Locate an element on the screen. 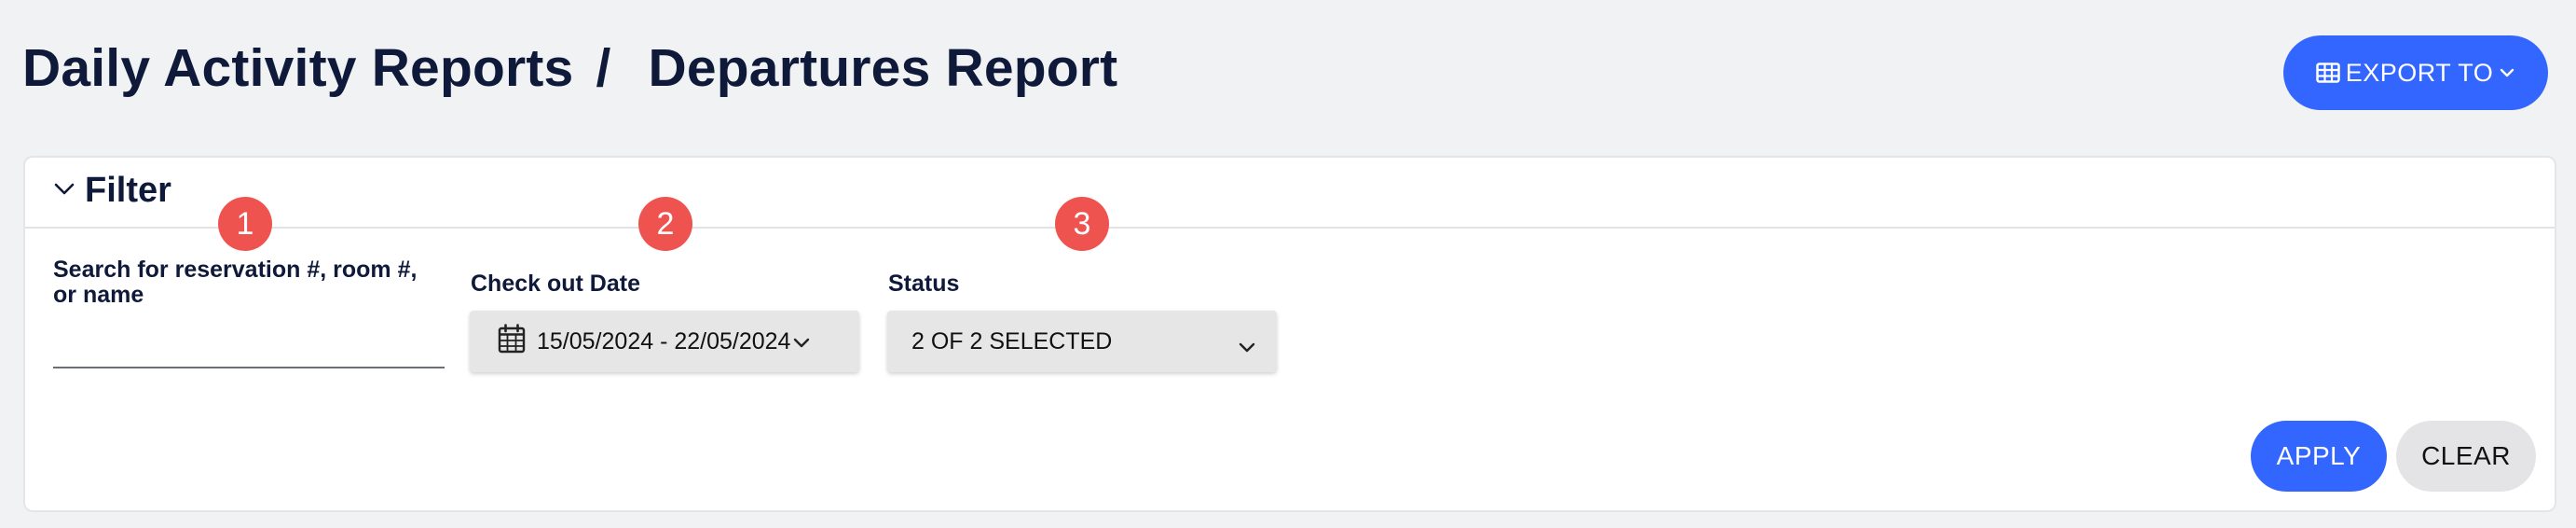 The height and width of the screenshot is (528, 2576). search-label-line1: Search for reservation #, room #, is located at coordinates (235, 270).